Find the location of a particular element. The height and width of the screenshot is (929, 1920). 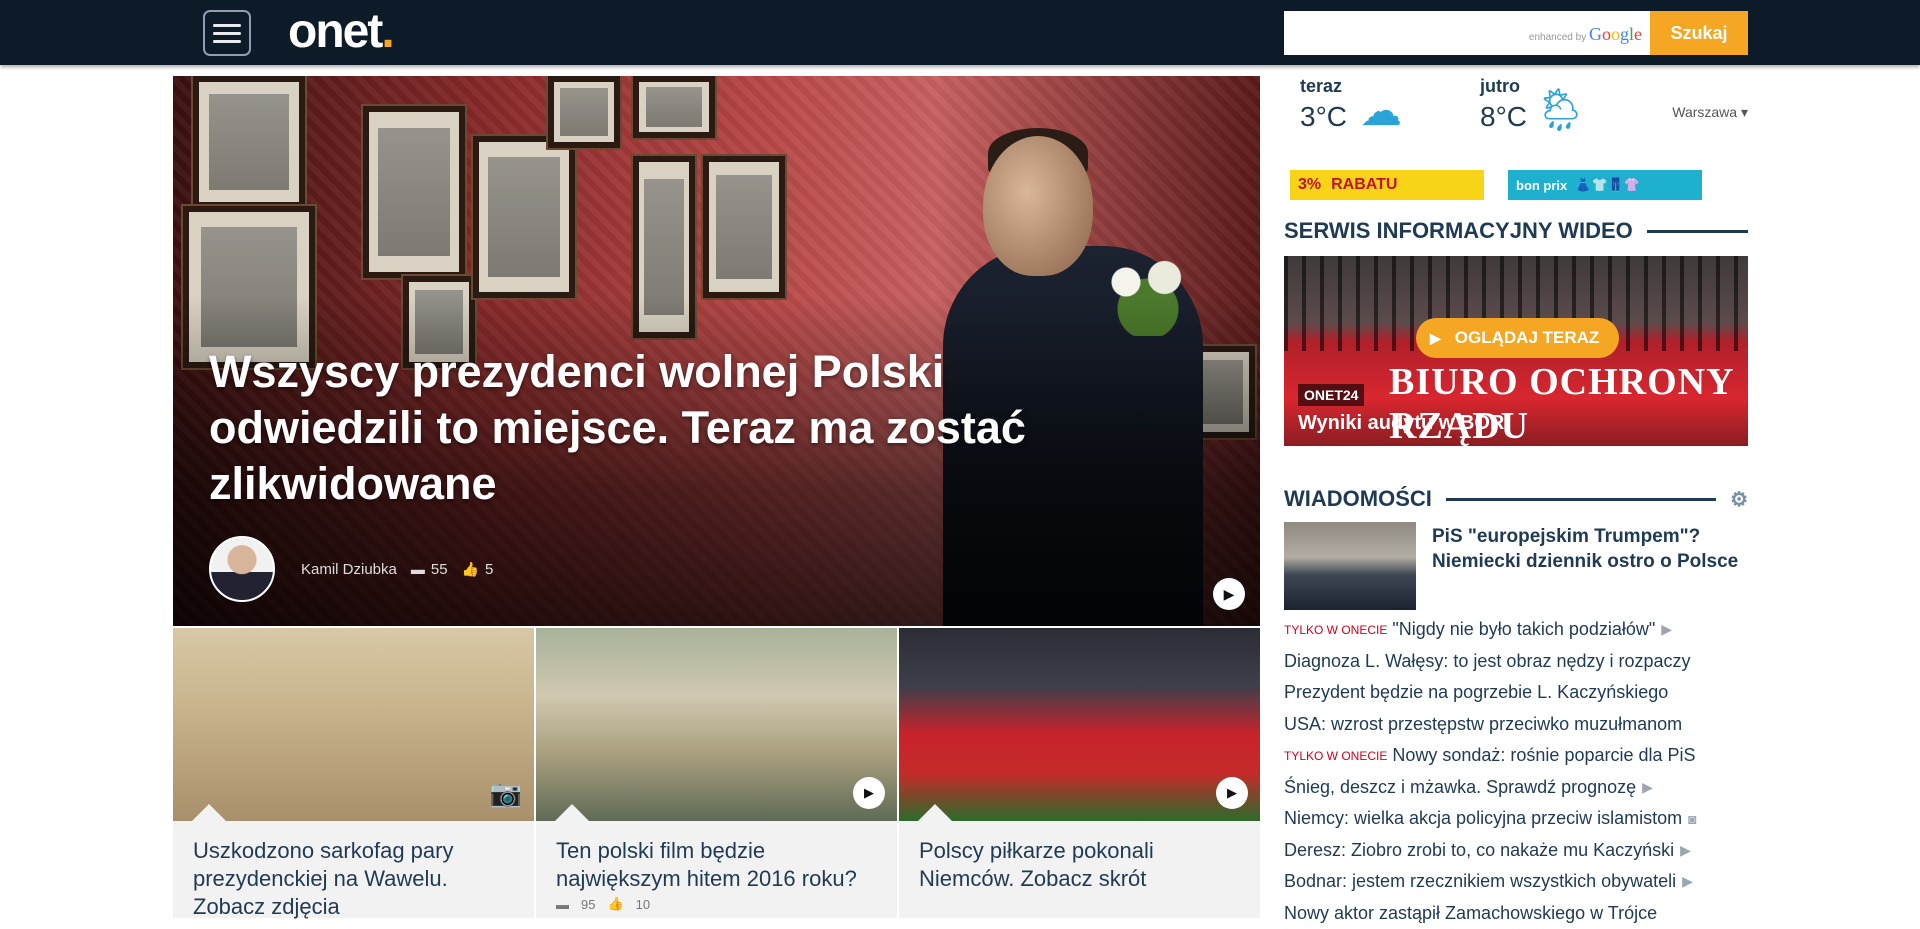

card-image: 📷 is located at coordinates (353, 724).